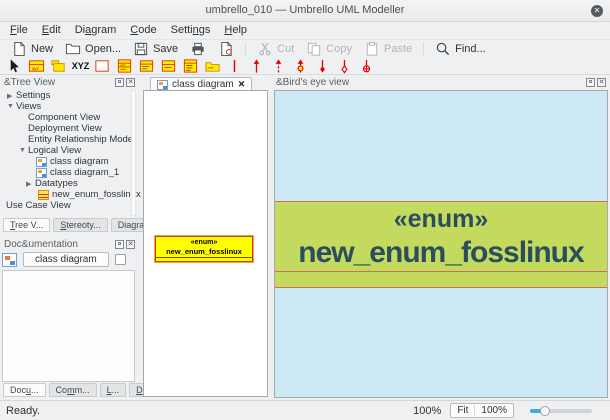 The width and height of the screenshot is (610, 420). I want to click on datatype-tool-button, so click(168, 65).